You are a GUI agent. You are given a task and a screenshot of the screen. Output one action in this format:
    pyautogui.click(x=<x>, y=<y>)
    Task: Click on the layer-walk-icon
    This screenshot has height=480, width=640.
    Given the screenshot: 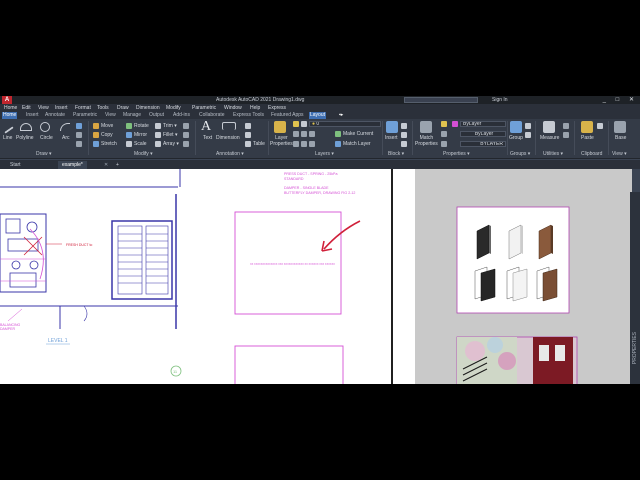 What is the action you would take?
    pyautogui.click(x=296, y=144)
    